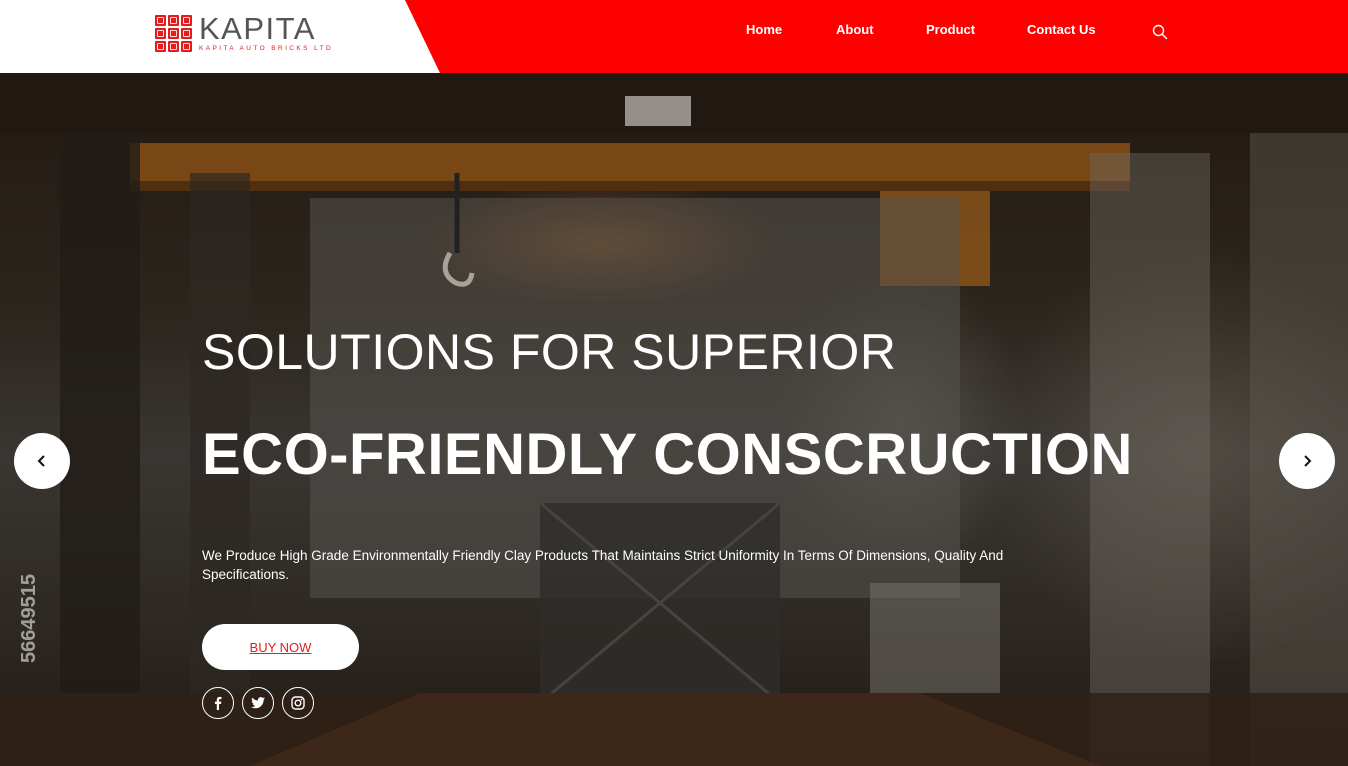 This screenshot has width=1348, height=766. What do you see at coordinates (549, 352) in the screenshot?
I see `hero-headline-line1: SOLUTIONS FOR SUPERIOR` at bounding box center [549, 352].